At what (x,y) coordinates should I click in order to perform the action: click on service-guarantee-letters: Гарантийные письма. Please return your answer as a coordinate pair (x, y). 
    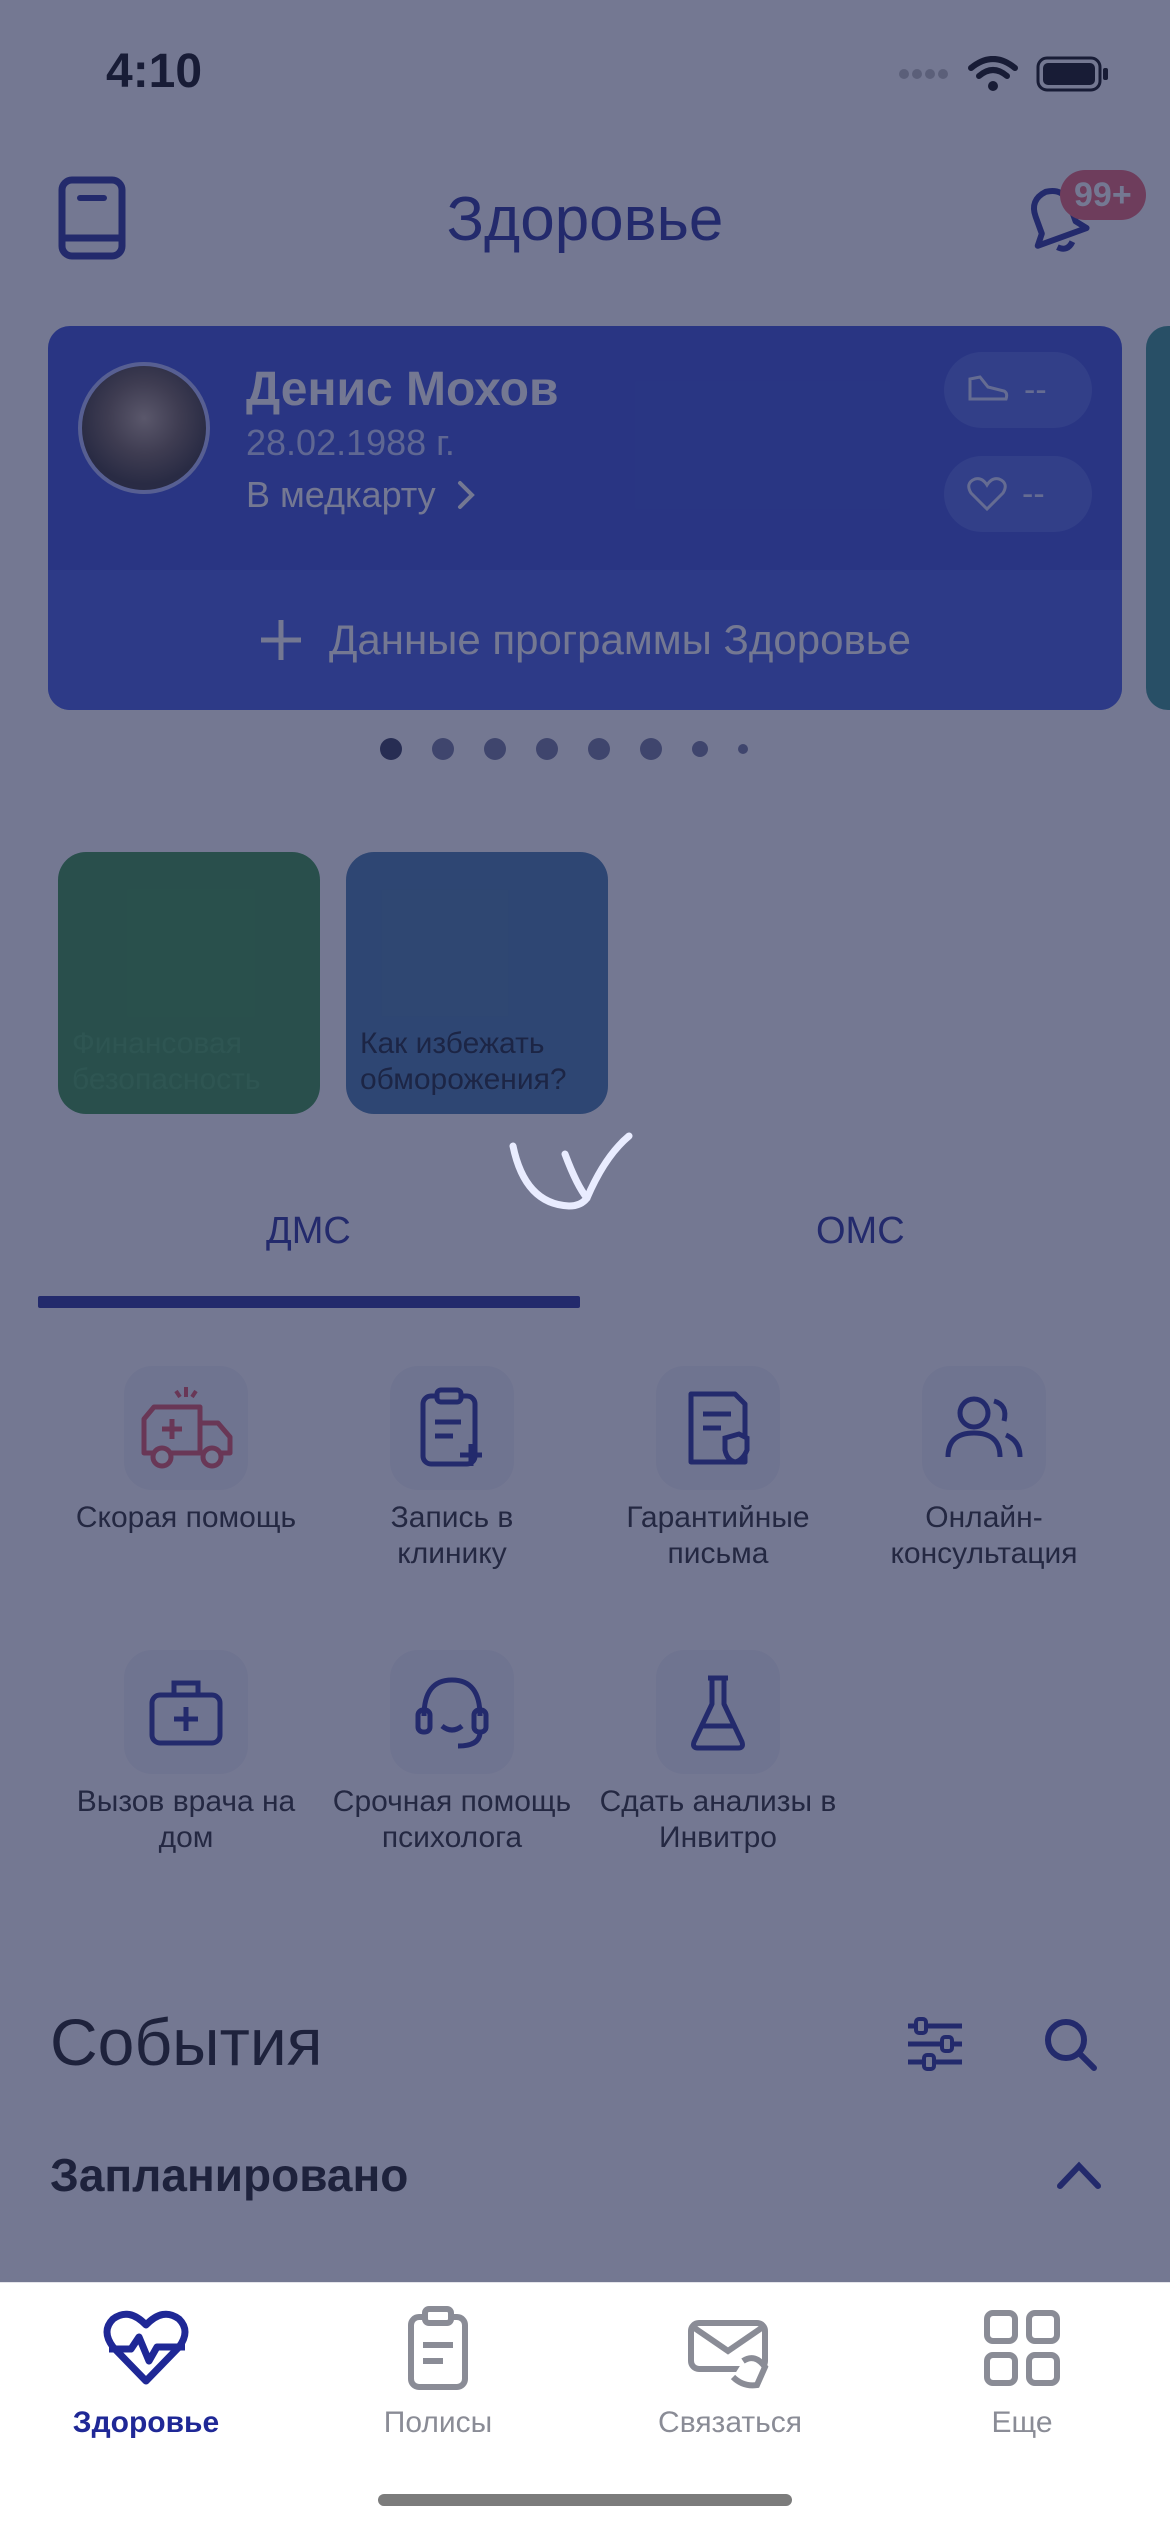
    Looking at the image, I should click on (718, 1469).